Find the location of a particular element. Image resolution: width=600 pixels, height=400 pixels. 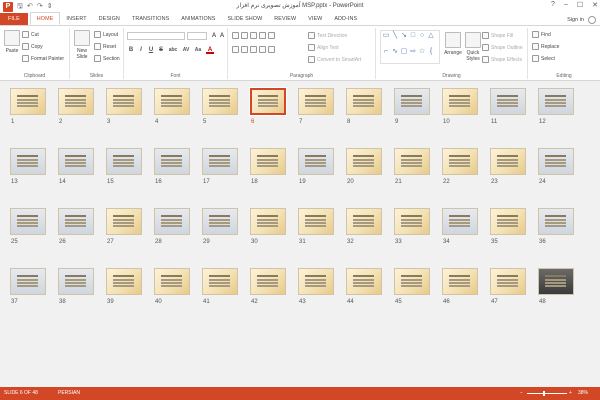

underline-button: U is located at coordinates (151, 50).